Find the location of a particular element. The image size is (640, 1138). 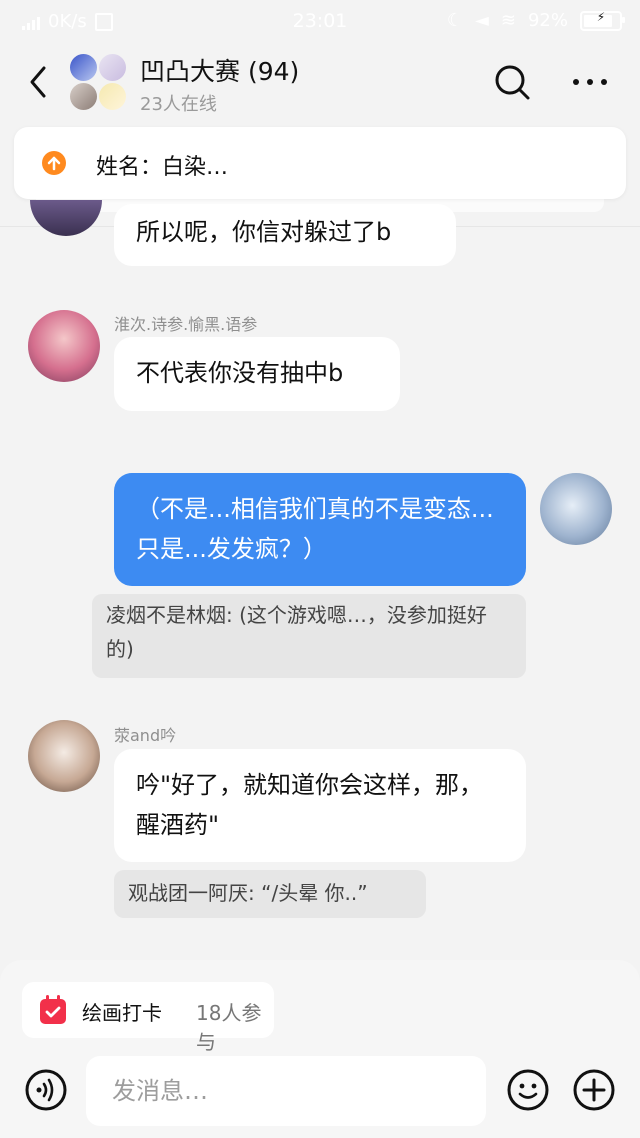

quoted-text: 凌烟不是林烟: (这个游戏嗯…，没参加挺好的) is located at coordinates (296, 632).